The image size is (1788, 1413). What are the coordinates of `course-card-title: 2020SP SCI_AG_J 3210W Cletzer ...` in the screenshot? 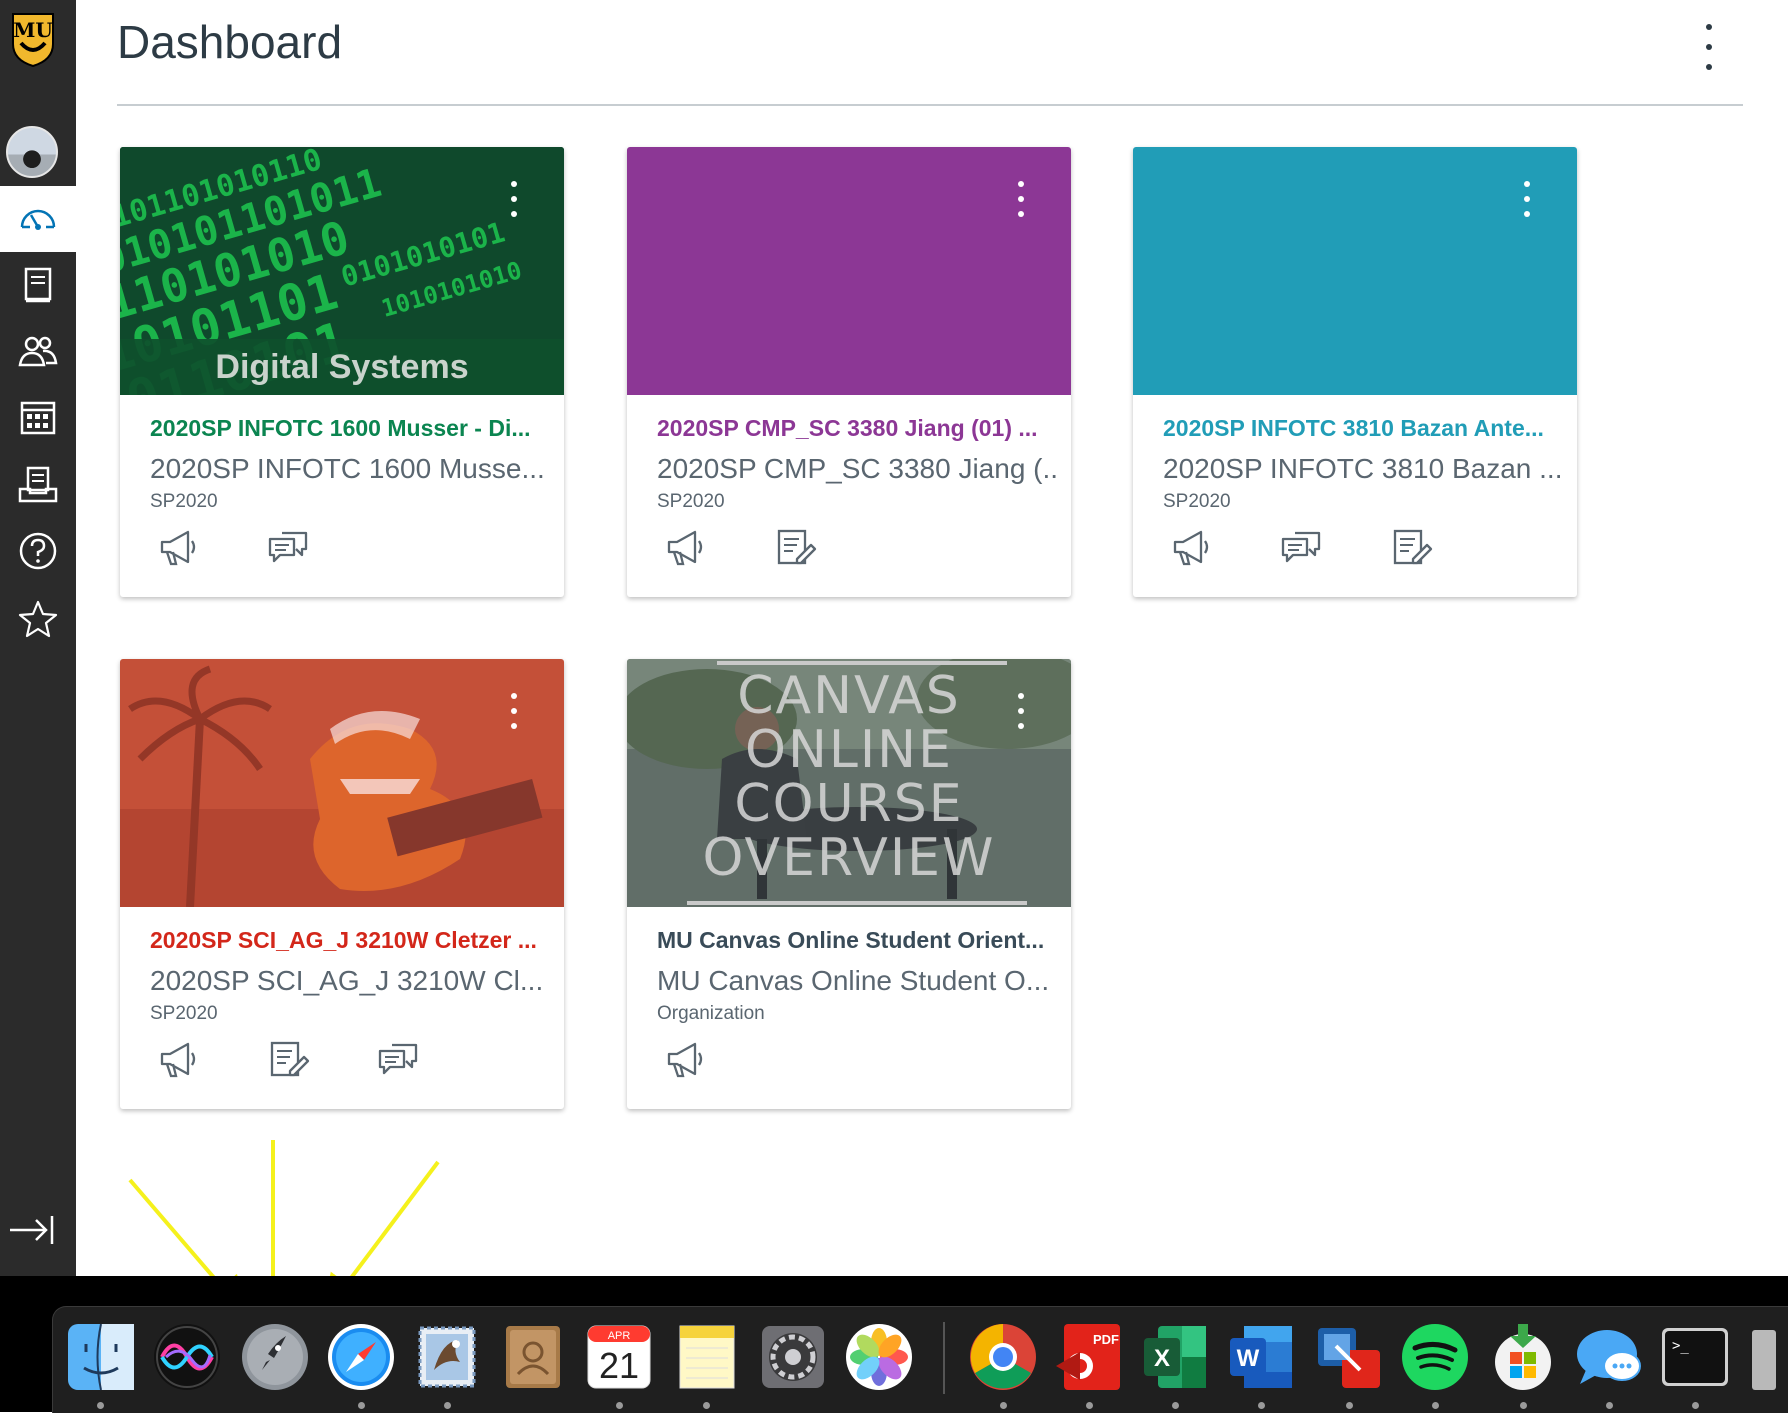 It's located at (350, 940).